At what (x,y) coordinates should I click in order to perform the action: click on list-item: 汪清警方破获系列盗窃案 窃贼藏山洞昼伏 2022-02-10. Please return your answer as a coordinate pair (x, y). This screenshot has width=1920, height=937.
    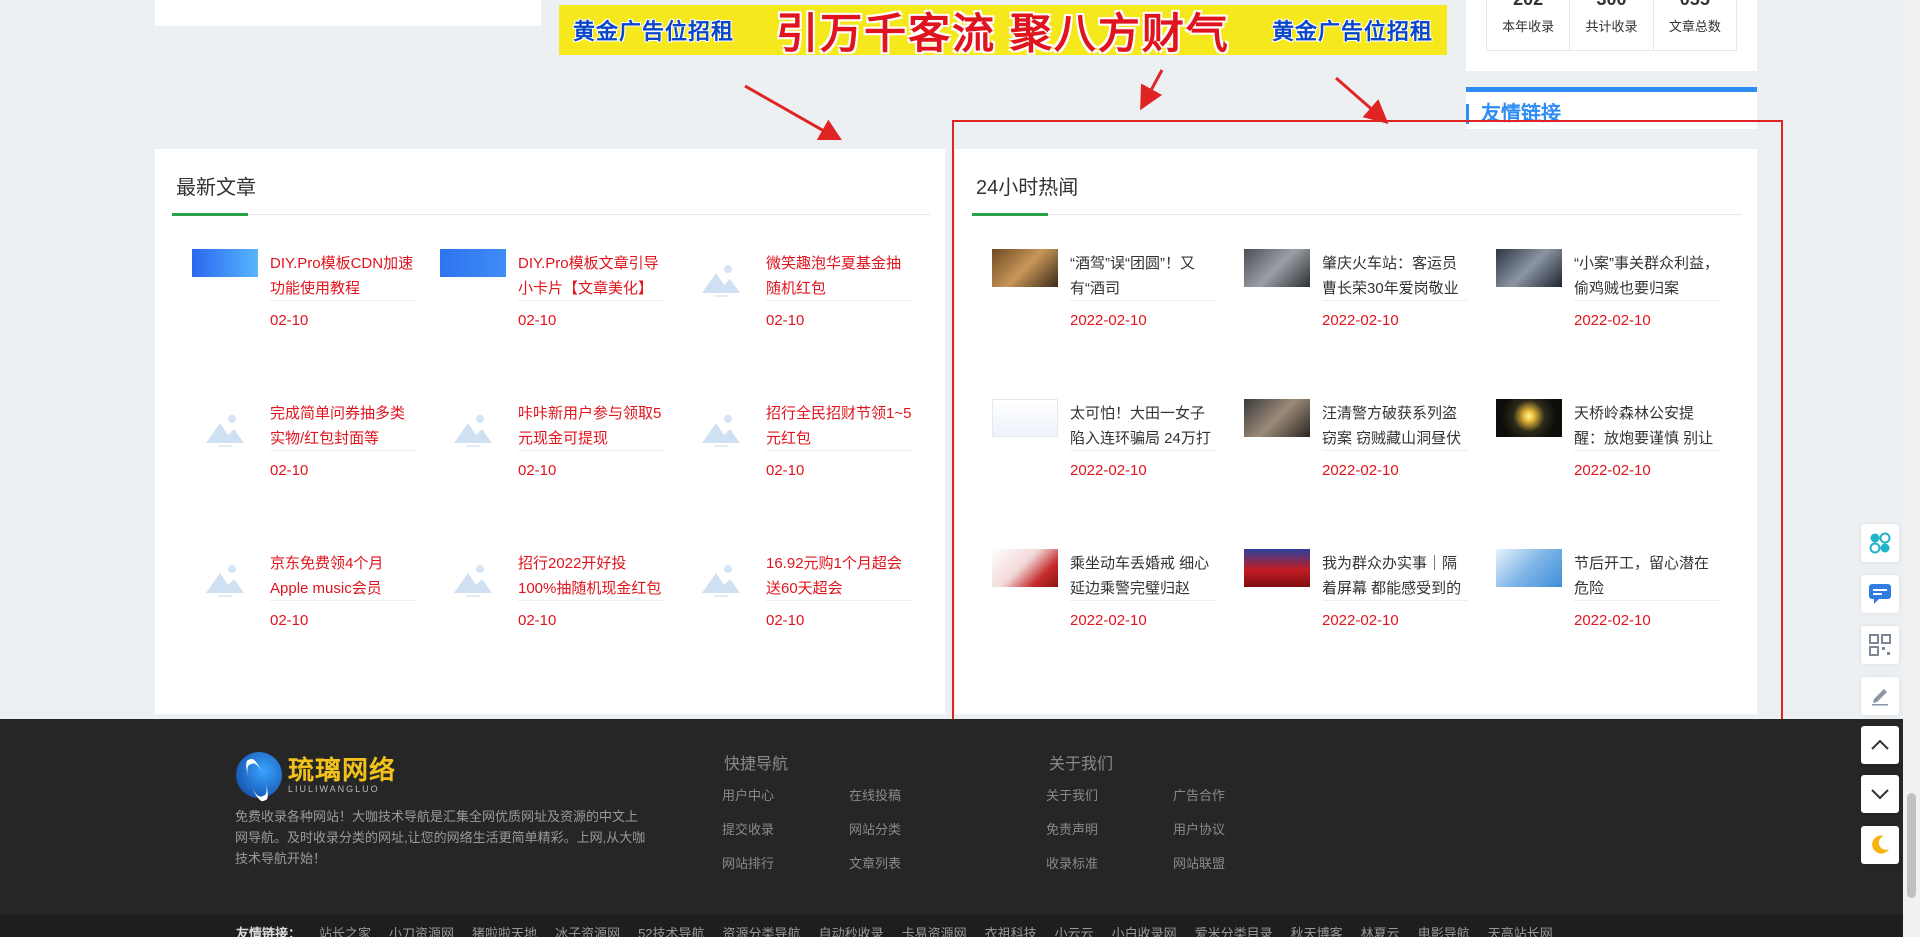
    Looking at the image, I should click on (1359, 454).